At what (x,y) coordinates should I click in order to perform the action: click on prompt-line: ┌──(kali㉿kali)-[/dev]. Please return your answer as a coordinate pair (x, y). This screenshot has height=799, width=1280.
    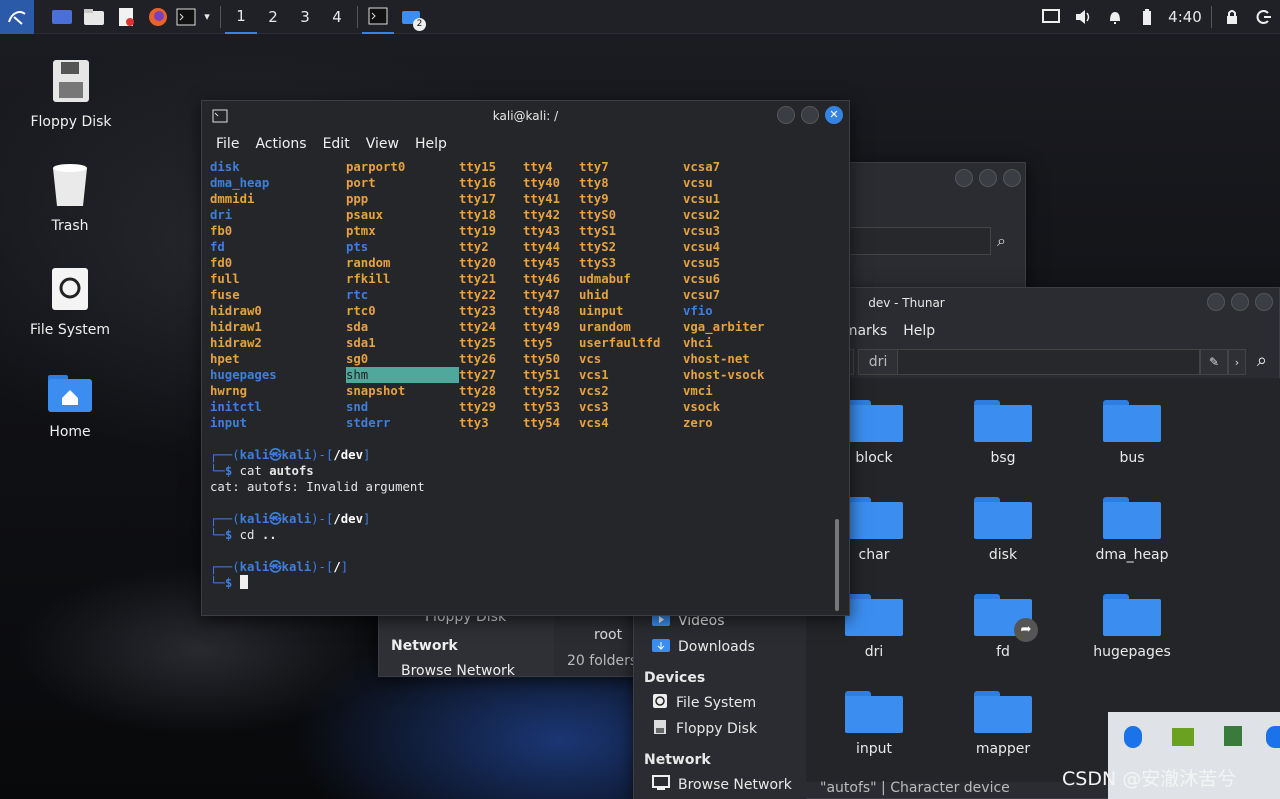
    Looking at the image, I should click on (290, 519).